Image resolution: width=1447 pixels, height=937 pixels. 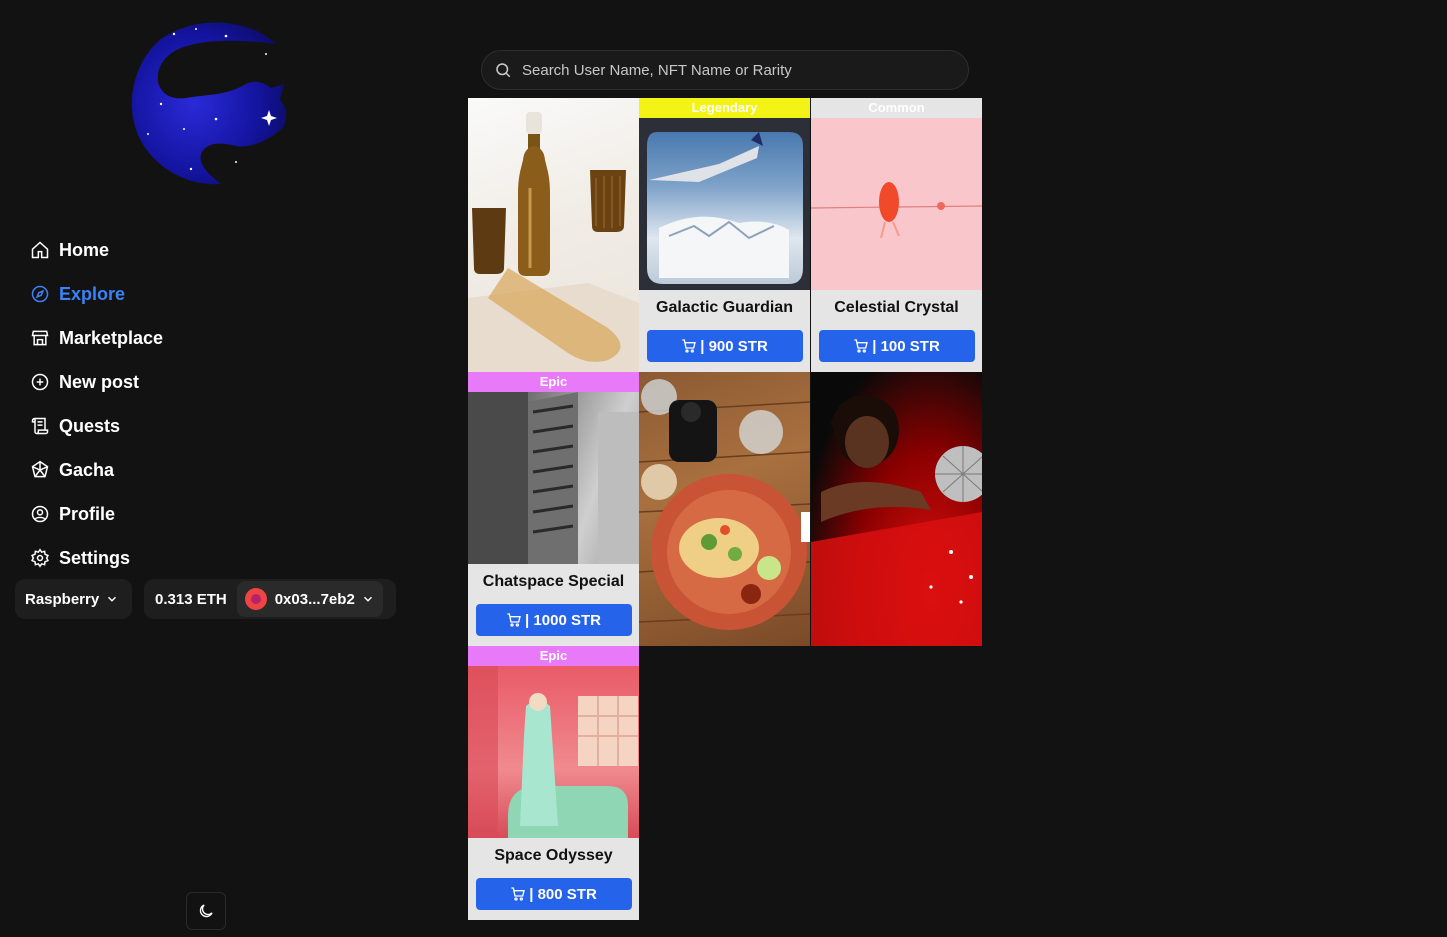 I want to click on nft-info: Galactic Guardian | 900 STR, so click(x=724, y=331).